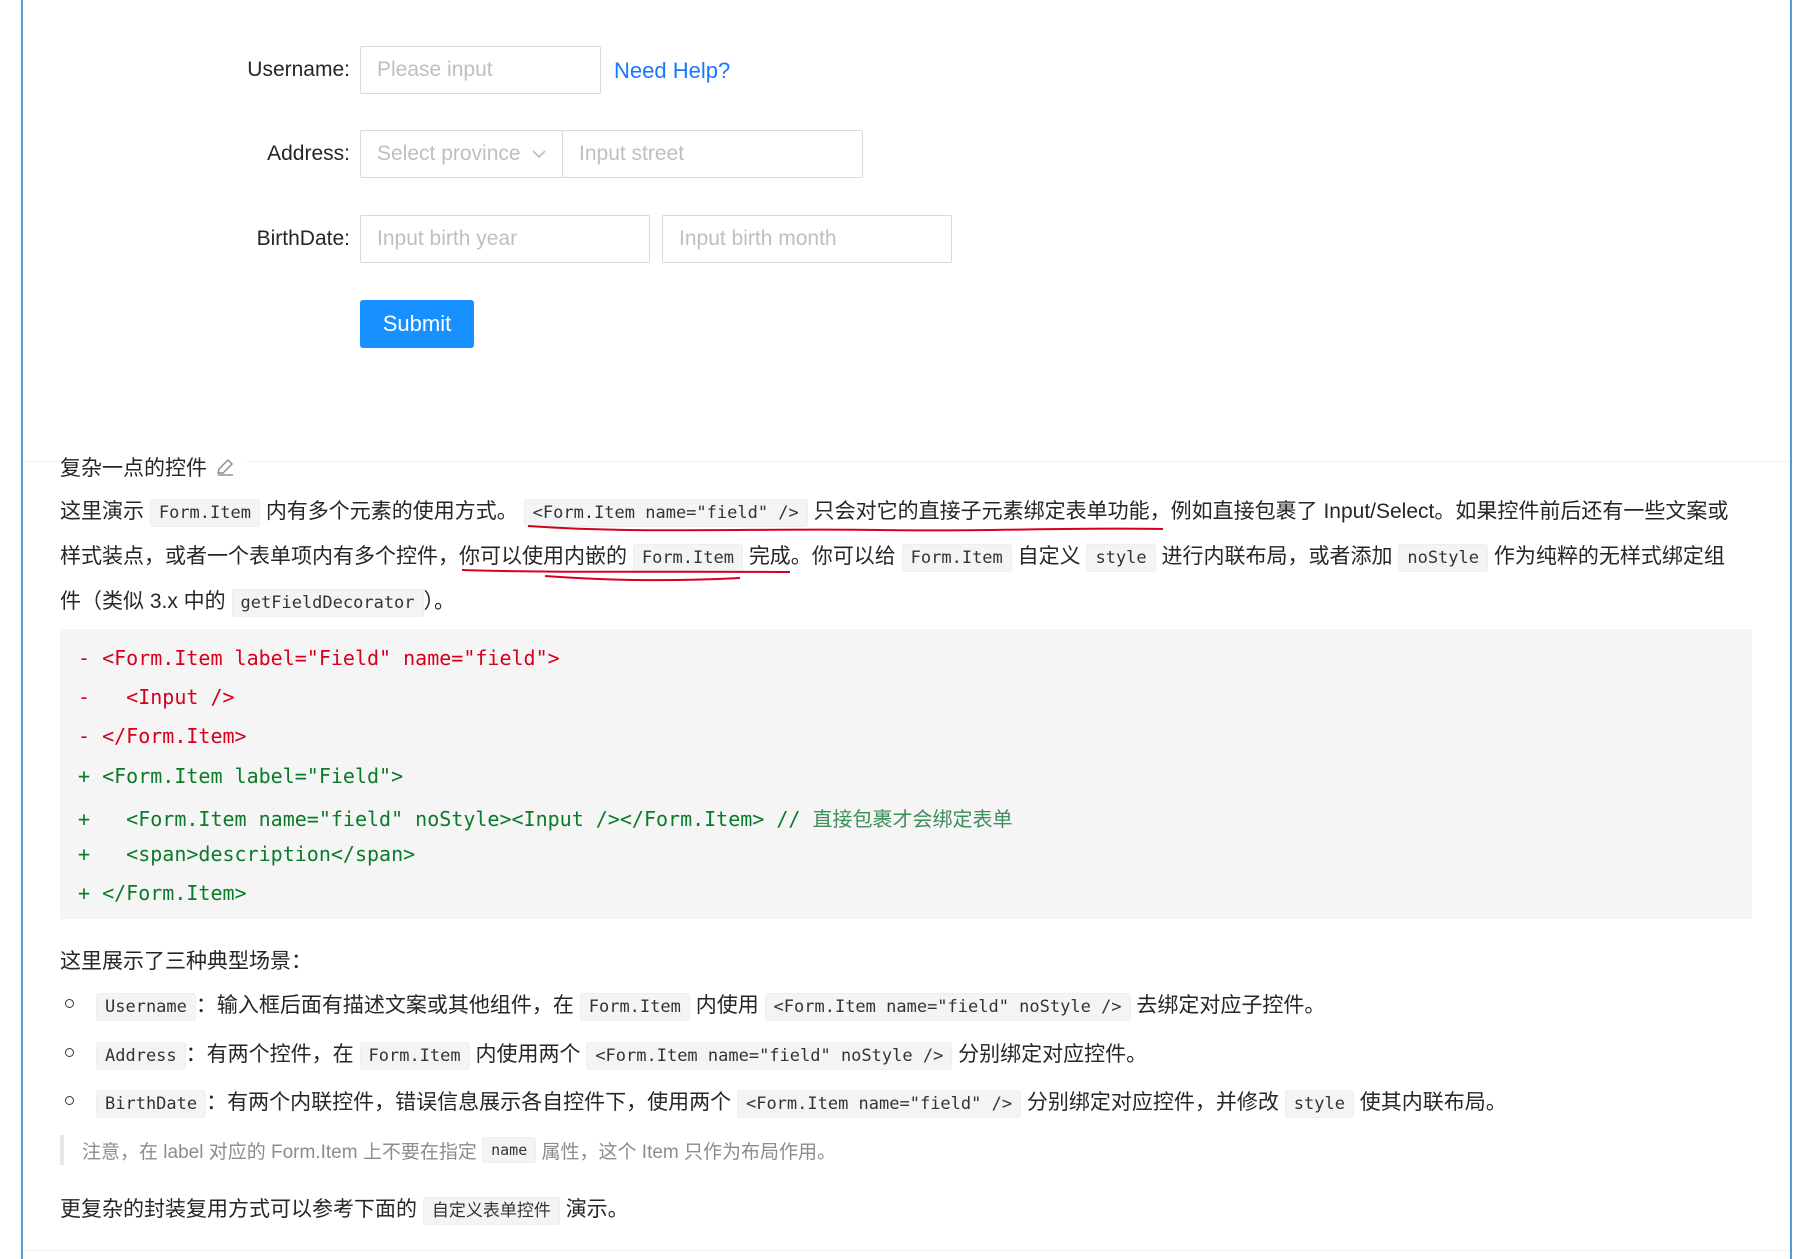  Describe the element at coordinates (241, 776) in the screenshot. I see `code-line: + <Form.Item label="Field">` at that location.